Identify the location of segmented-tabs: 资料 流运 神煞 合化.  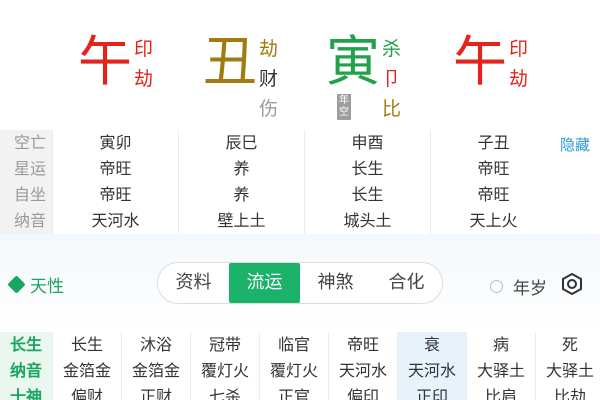
(300, 283).